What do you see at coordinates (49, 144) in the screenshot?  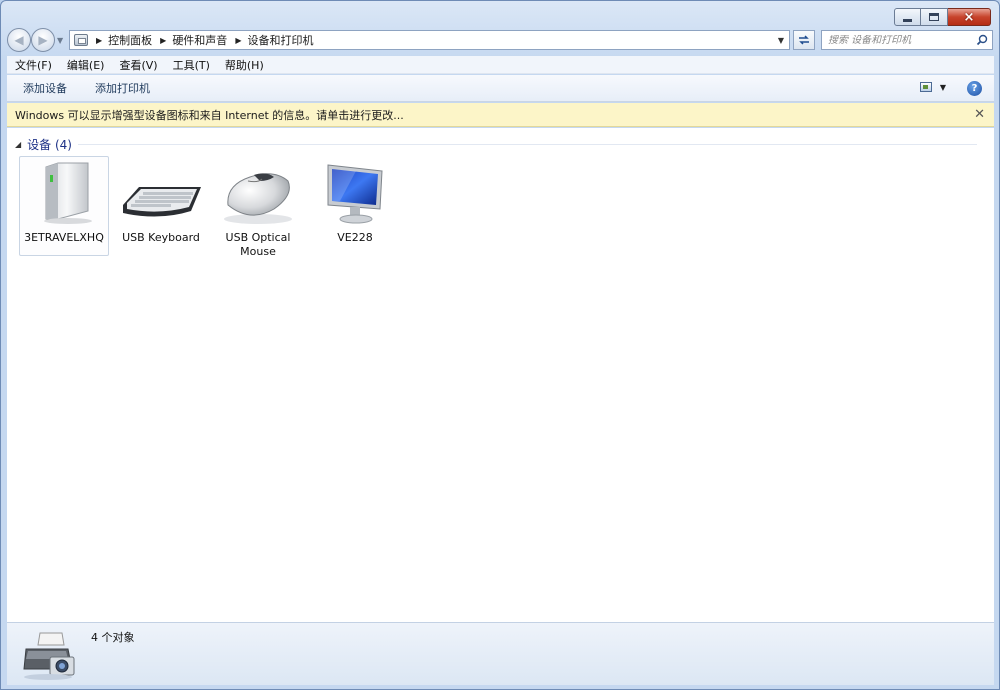 I see `group-title: 设备 (4)` at bounding box center [49, 144].